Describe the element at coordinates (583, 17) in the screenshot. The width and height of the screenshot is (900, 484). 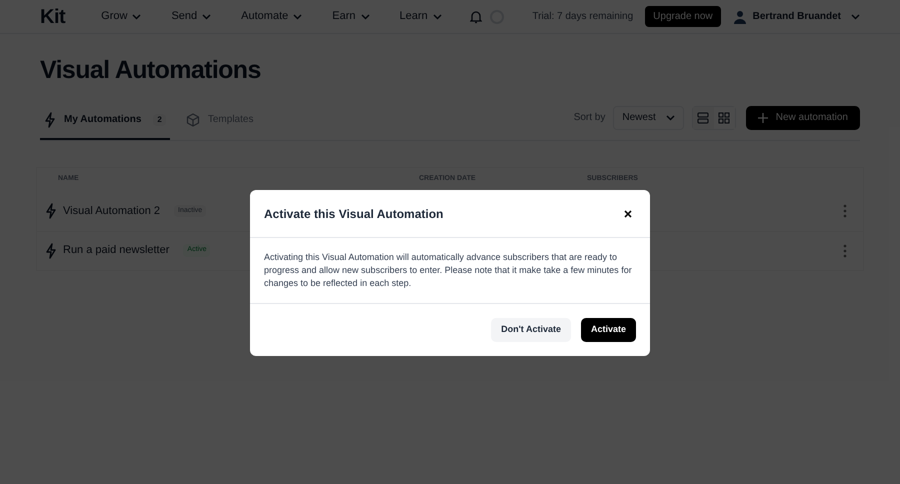
I see `trial-text: Trial: 7 days remaining` at that location.